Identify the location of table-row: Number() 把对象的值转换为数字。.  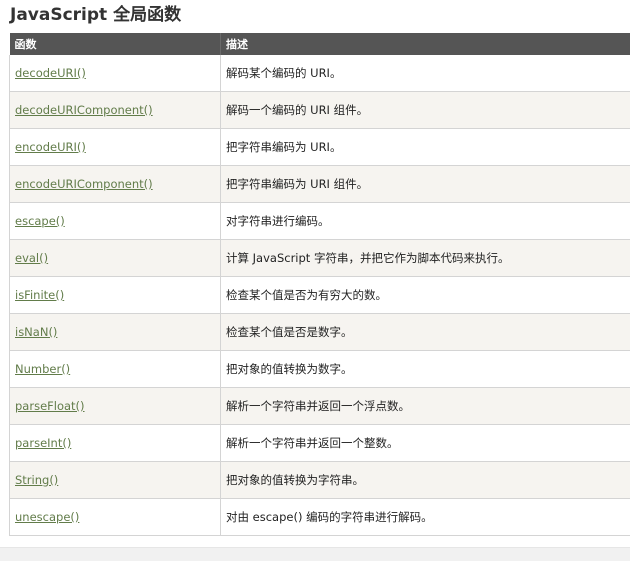
(319, 369).